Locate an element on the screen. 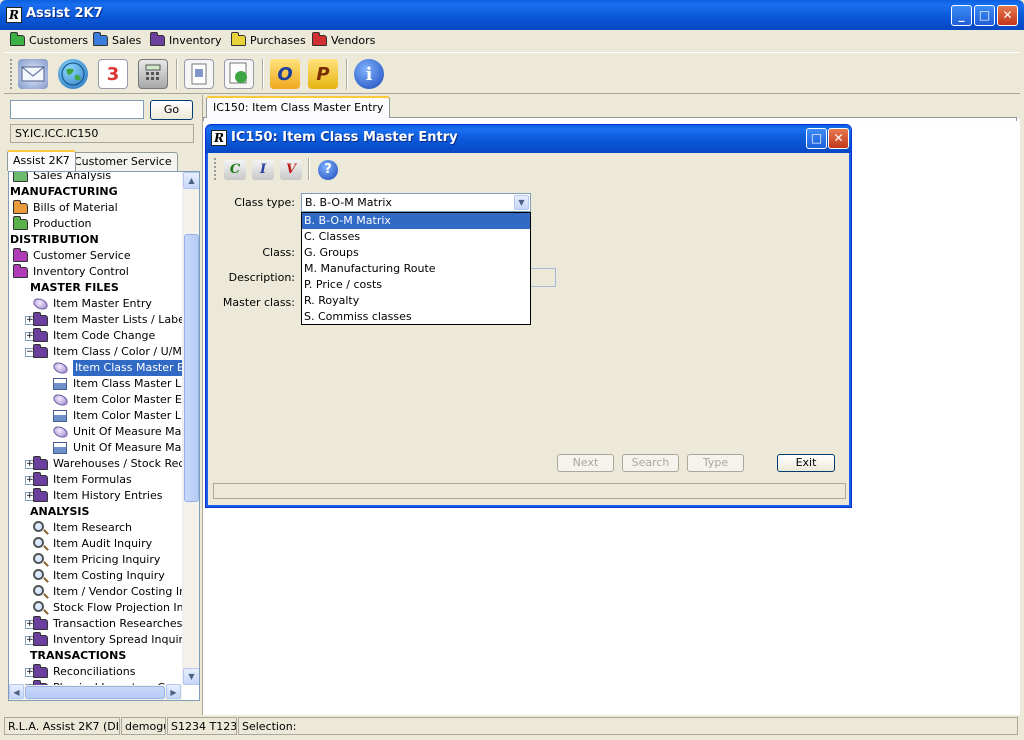 The height and width of the screenshot is (740, 1024). tree-item-label: MANUFACTURING is located at coordinates (64, 191).